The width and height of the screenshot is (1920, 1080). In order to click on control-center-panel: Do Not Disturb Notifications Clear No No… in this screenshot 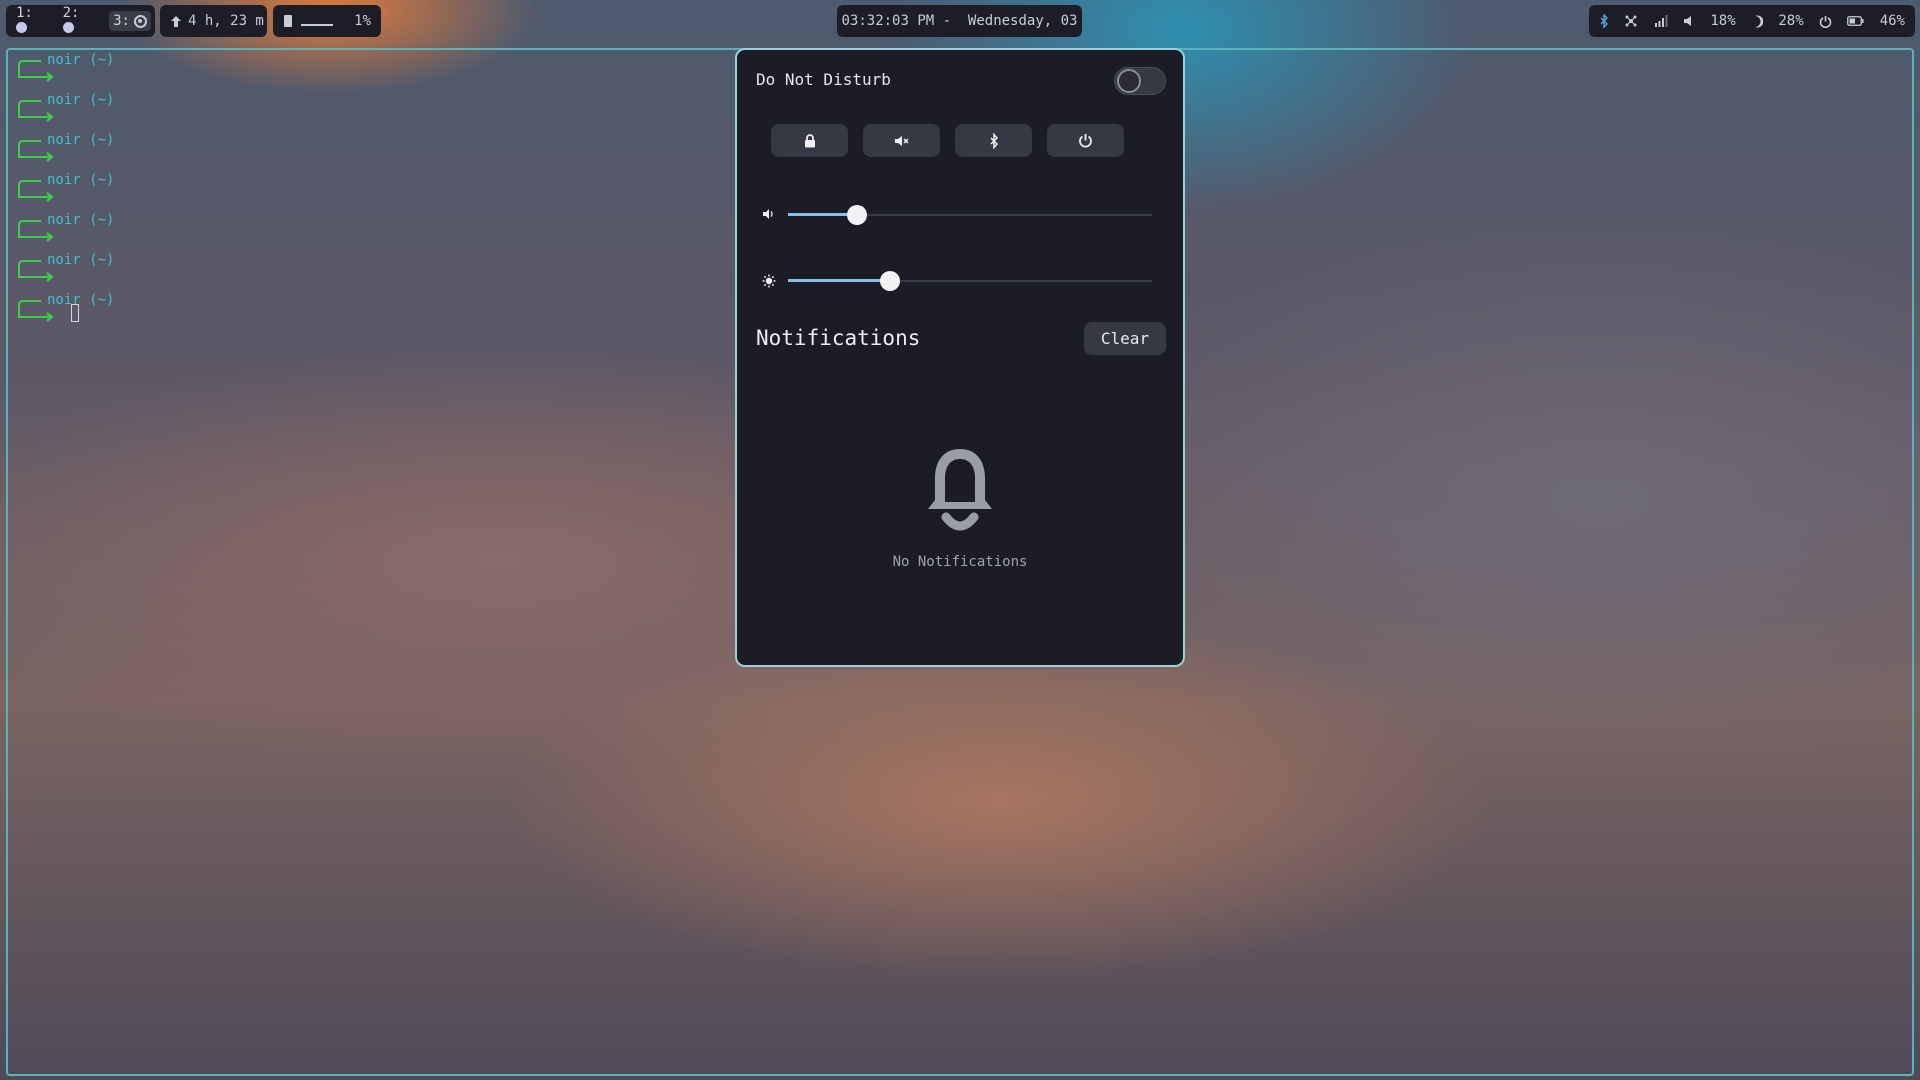, I will do `click(960, 357)`.